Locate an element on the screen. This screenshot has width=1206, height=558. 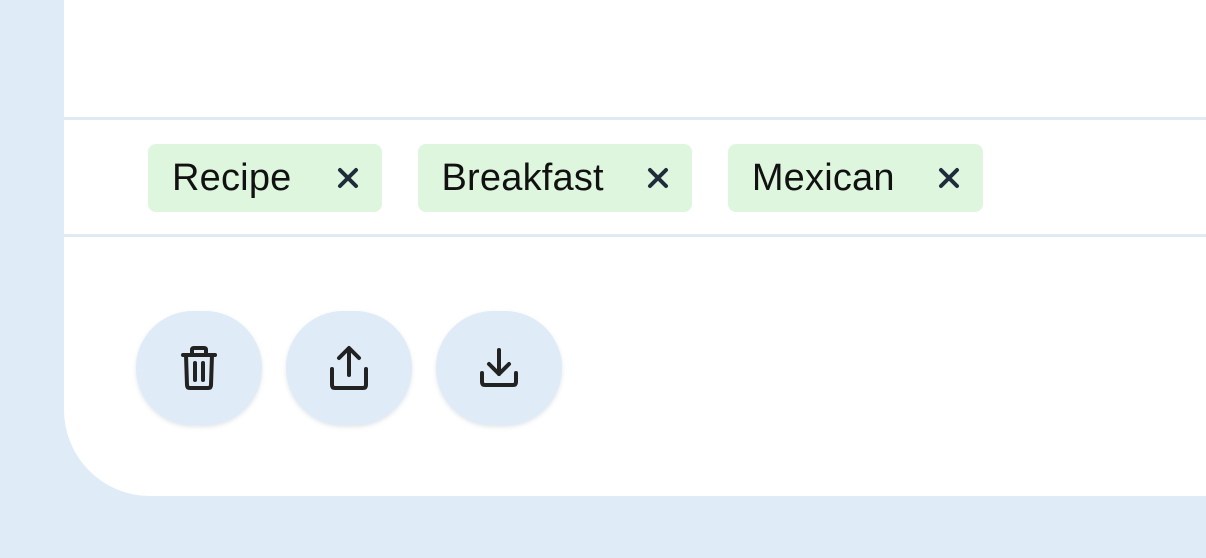
tag-label: Breakfast is located at coordinates (522, 178).